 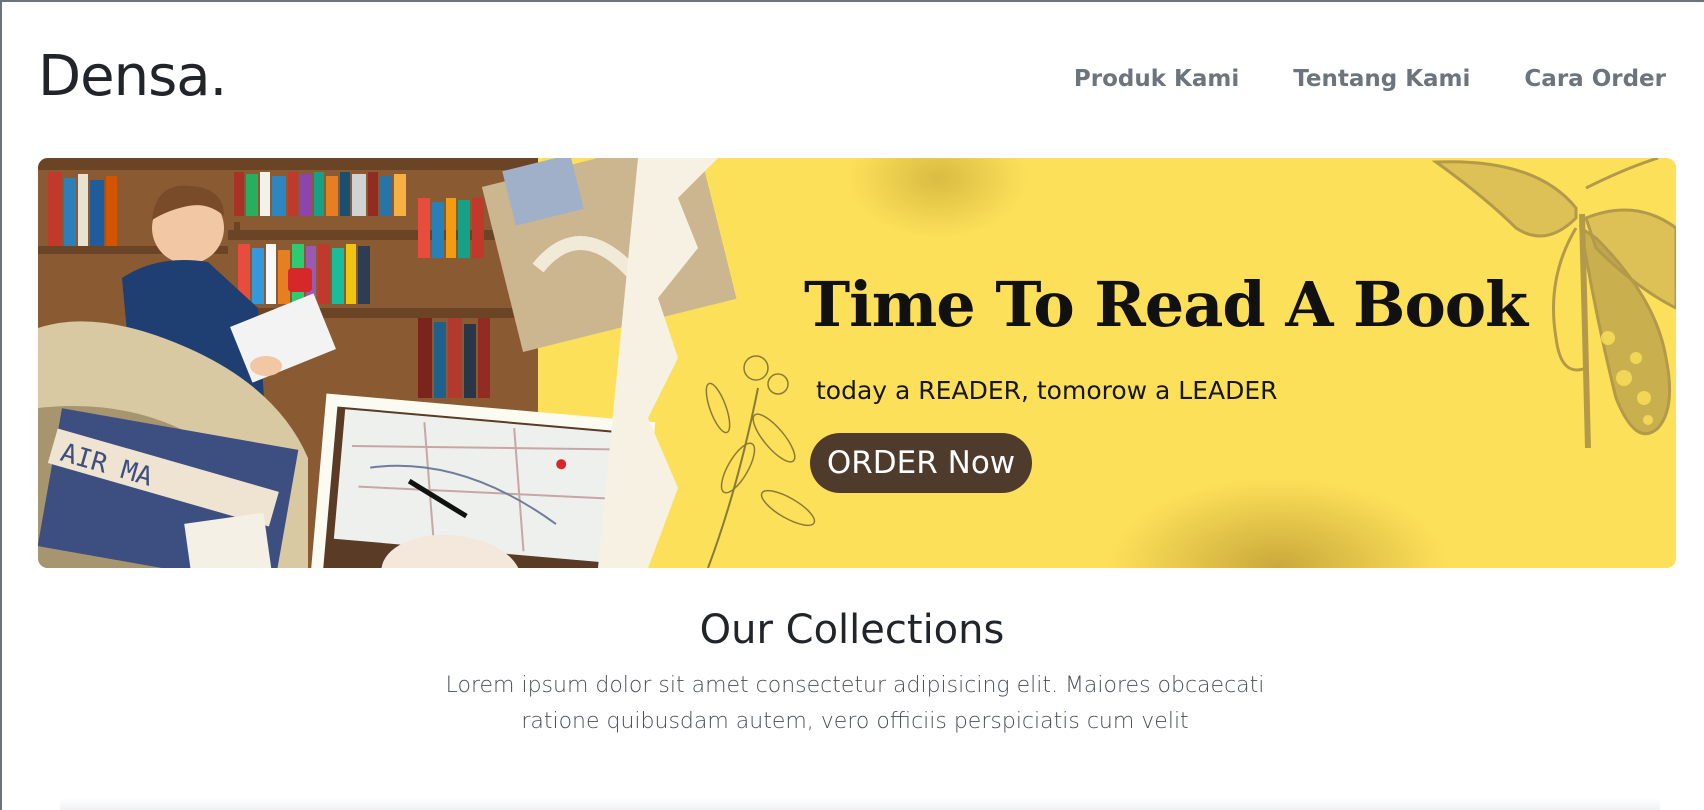 I want to click on nav-link-produk-kami: Produk Kami, so click(x=1156, y=79).